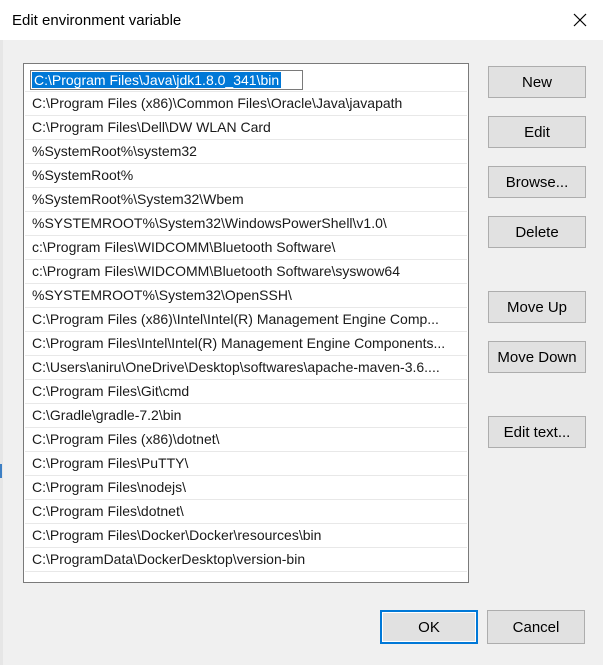  I want to click on list-item-label: %SYSTEMROOT%\System32\OpenSSH\, so click(162, 295).